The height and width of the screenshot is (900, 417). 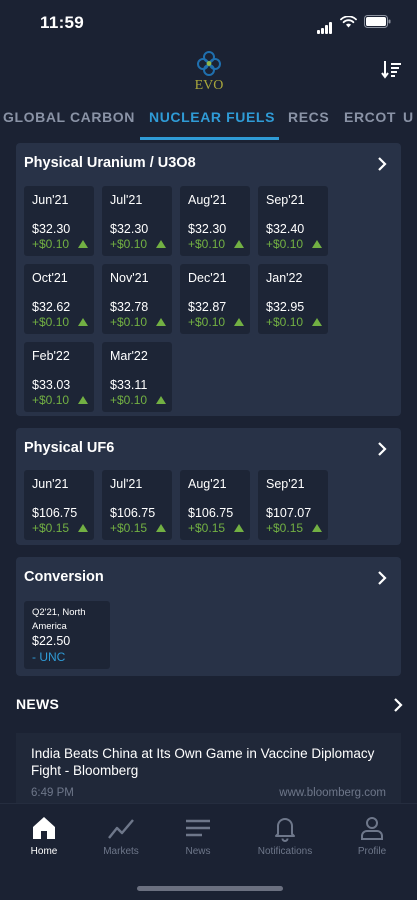 I want to click on price-tile: Mar'22 $33.11 +$0.10, so click(x=137, y=377).